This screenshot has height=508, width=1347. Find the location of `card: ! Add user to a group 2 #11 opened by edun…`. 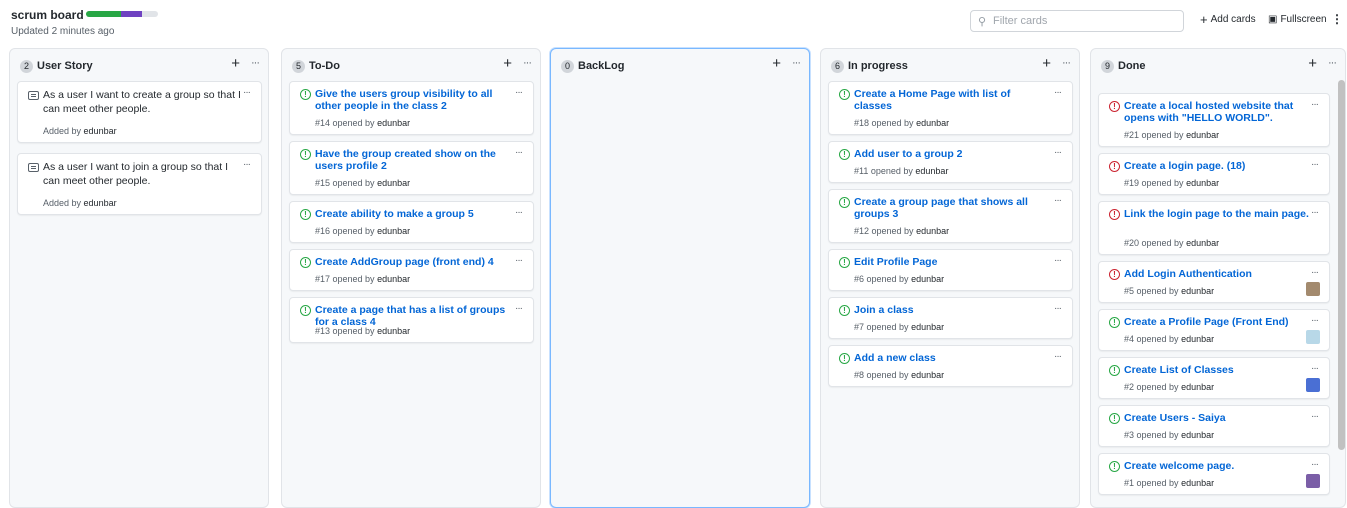

card: ! Add user to a group 2 #11 opened by edun… is located at coordinates (950, 162).